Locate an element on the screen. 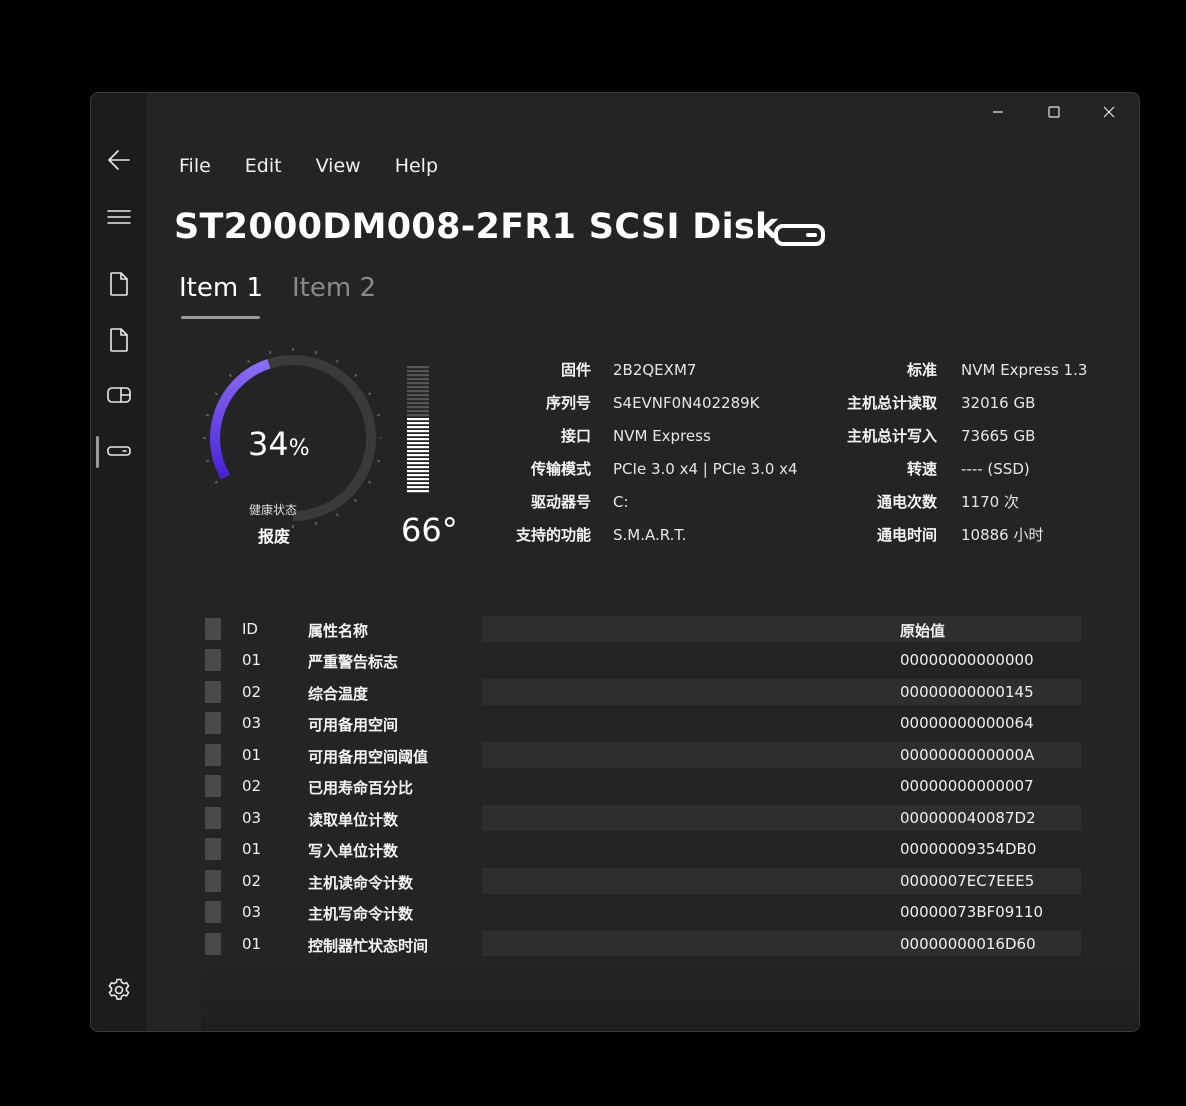  health-status: 报废 is located at coordinates (274, 536).